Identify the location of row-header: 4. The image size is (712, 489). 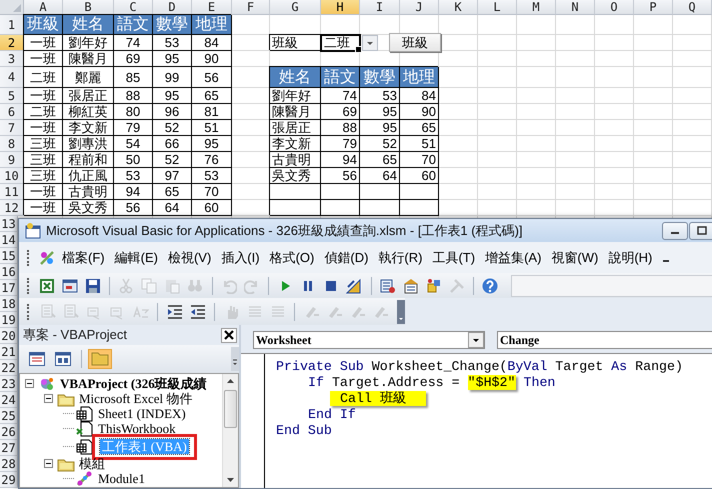
(12, 77).